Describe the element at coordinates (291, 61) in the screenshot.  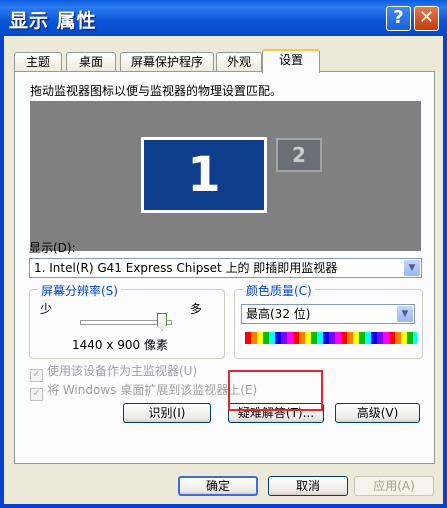
I see `tab-settings: 设置` at that location.